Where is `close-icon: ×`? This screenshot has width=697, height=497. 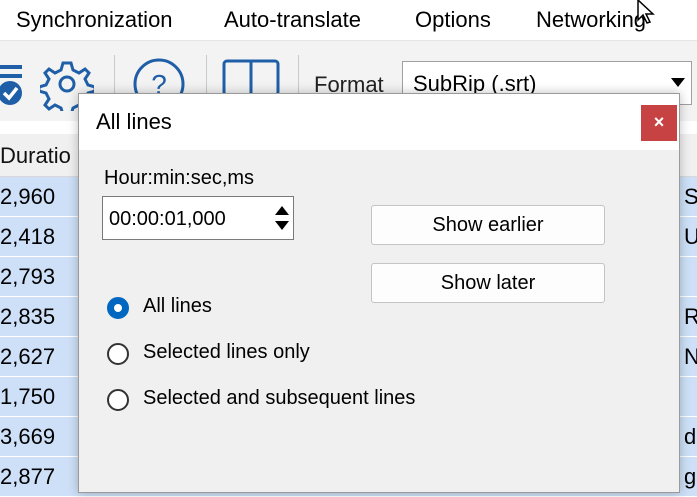 close-icon: × is located at coordinates (659, 122).